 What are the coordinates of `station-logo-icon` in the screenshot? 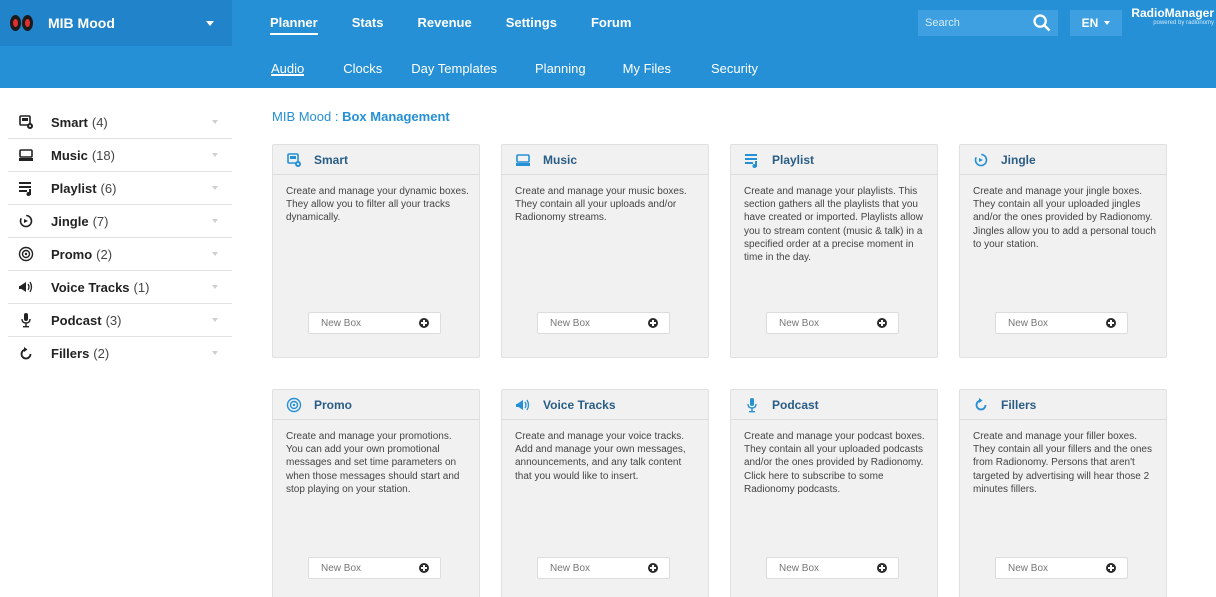 It's located at (22, 23).